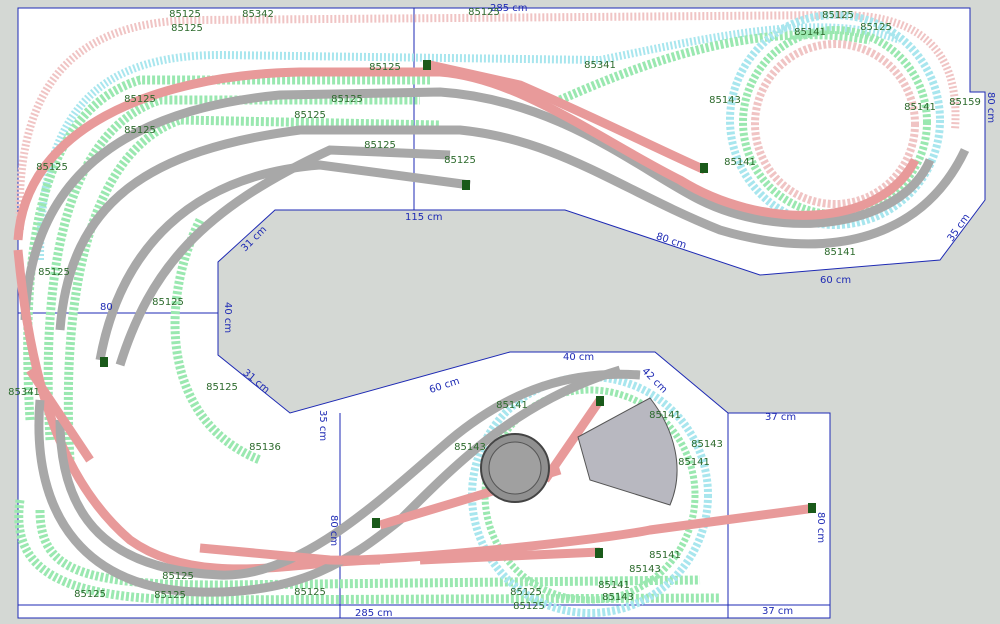 This screenshot has height=624, width=1000. I want to click on track-part-label: 85342, so click(258, 14).